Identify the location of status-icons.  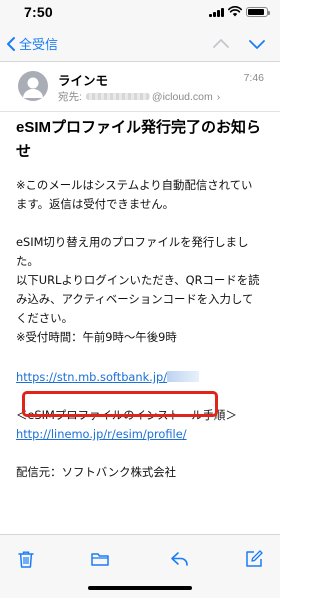
(239, 11).